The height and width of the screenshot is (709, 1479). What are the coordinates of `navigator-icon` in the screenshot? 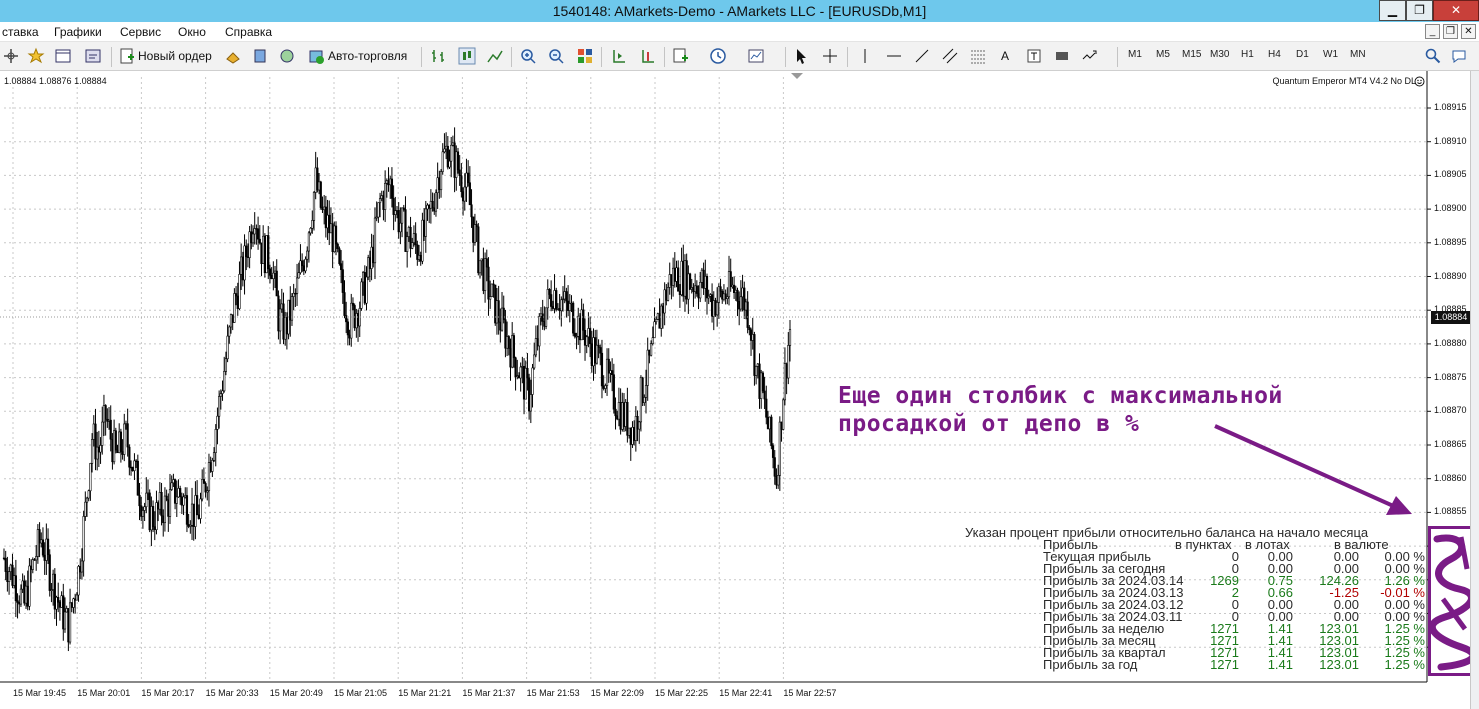 It's located at (93, 56).